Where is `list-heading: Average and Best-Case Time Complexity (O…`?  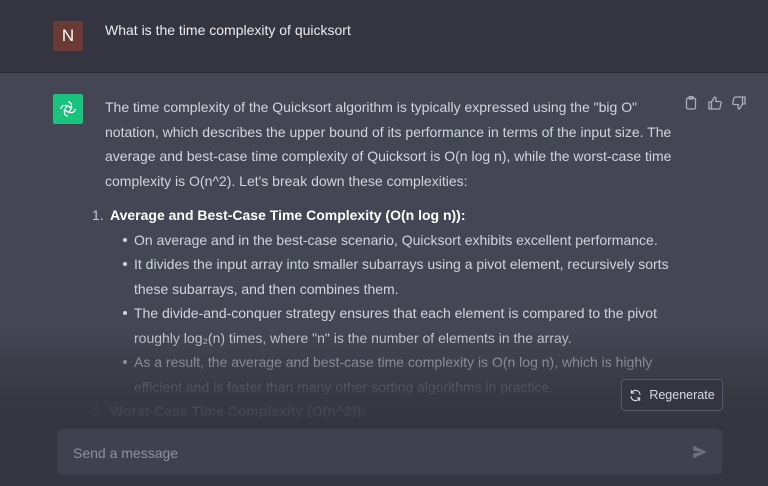 list-heading: Average and Best-Case Time Complexity (O… is located at coordinates (288, 215).